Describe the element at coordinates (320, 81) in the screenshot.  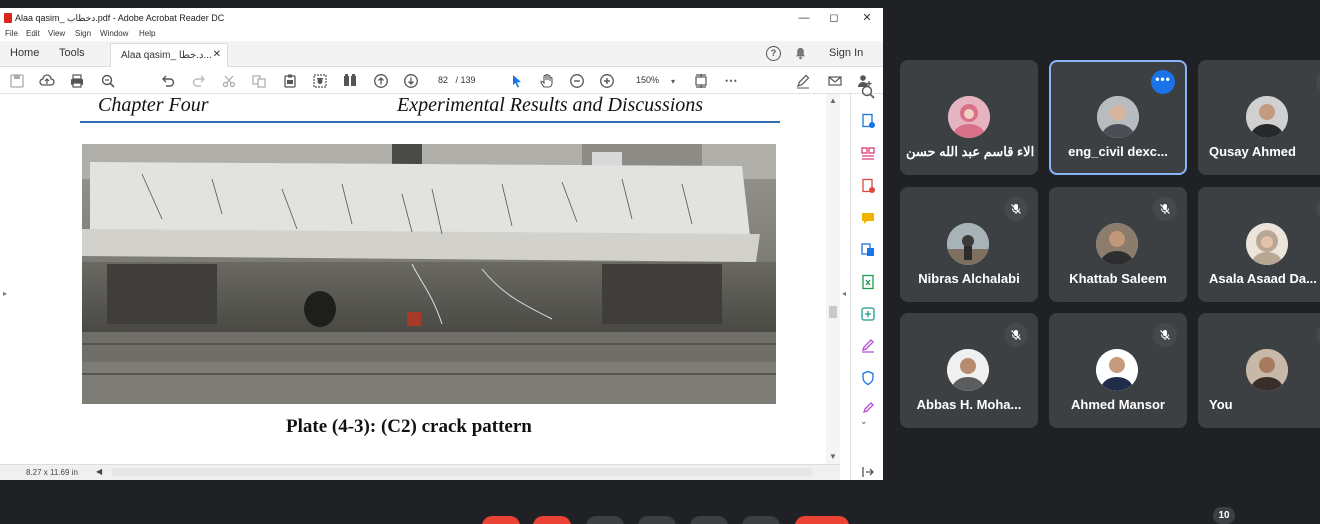
I see `screenshot-camera-icon` at that location.